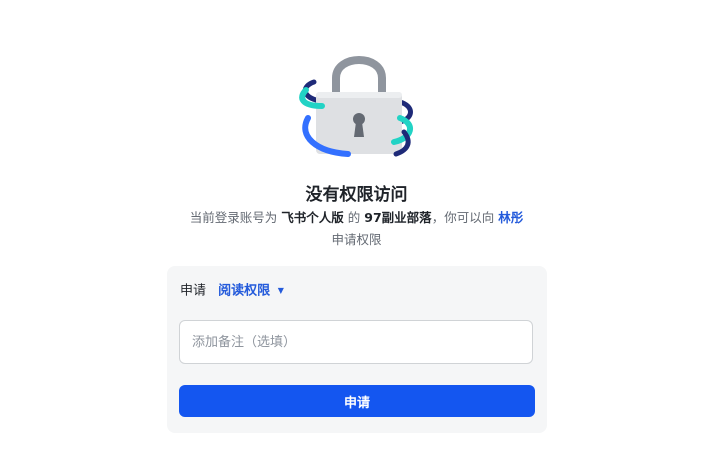  I want to click on permission-description: 当前登录账号为 飞书个人版 的 97副业部落，你可以向 林彤 申请权限, so click(356, 229).